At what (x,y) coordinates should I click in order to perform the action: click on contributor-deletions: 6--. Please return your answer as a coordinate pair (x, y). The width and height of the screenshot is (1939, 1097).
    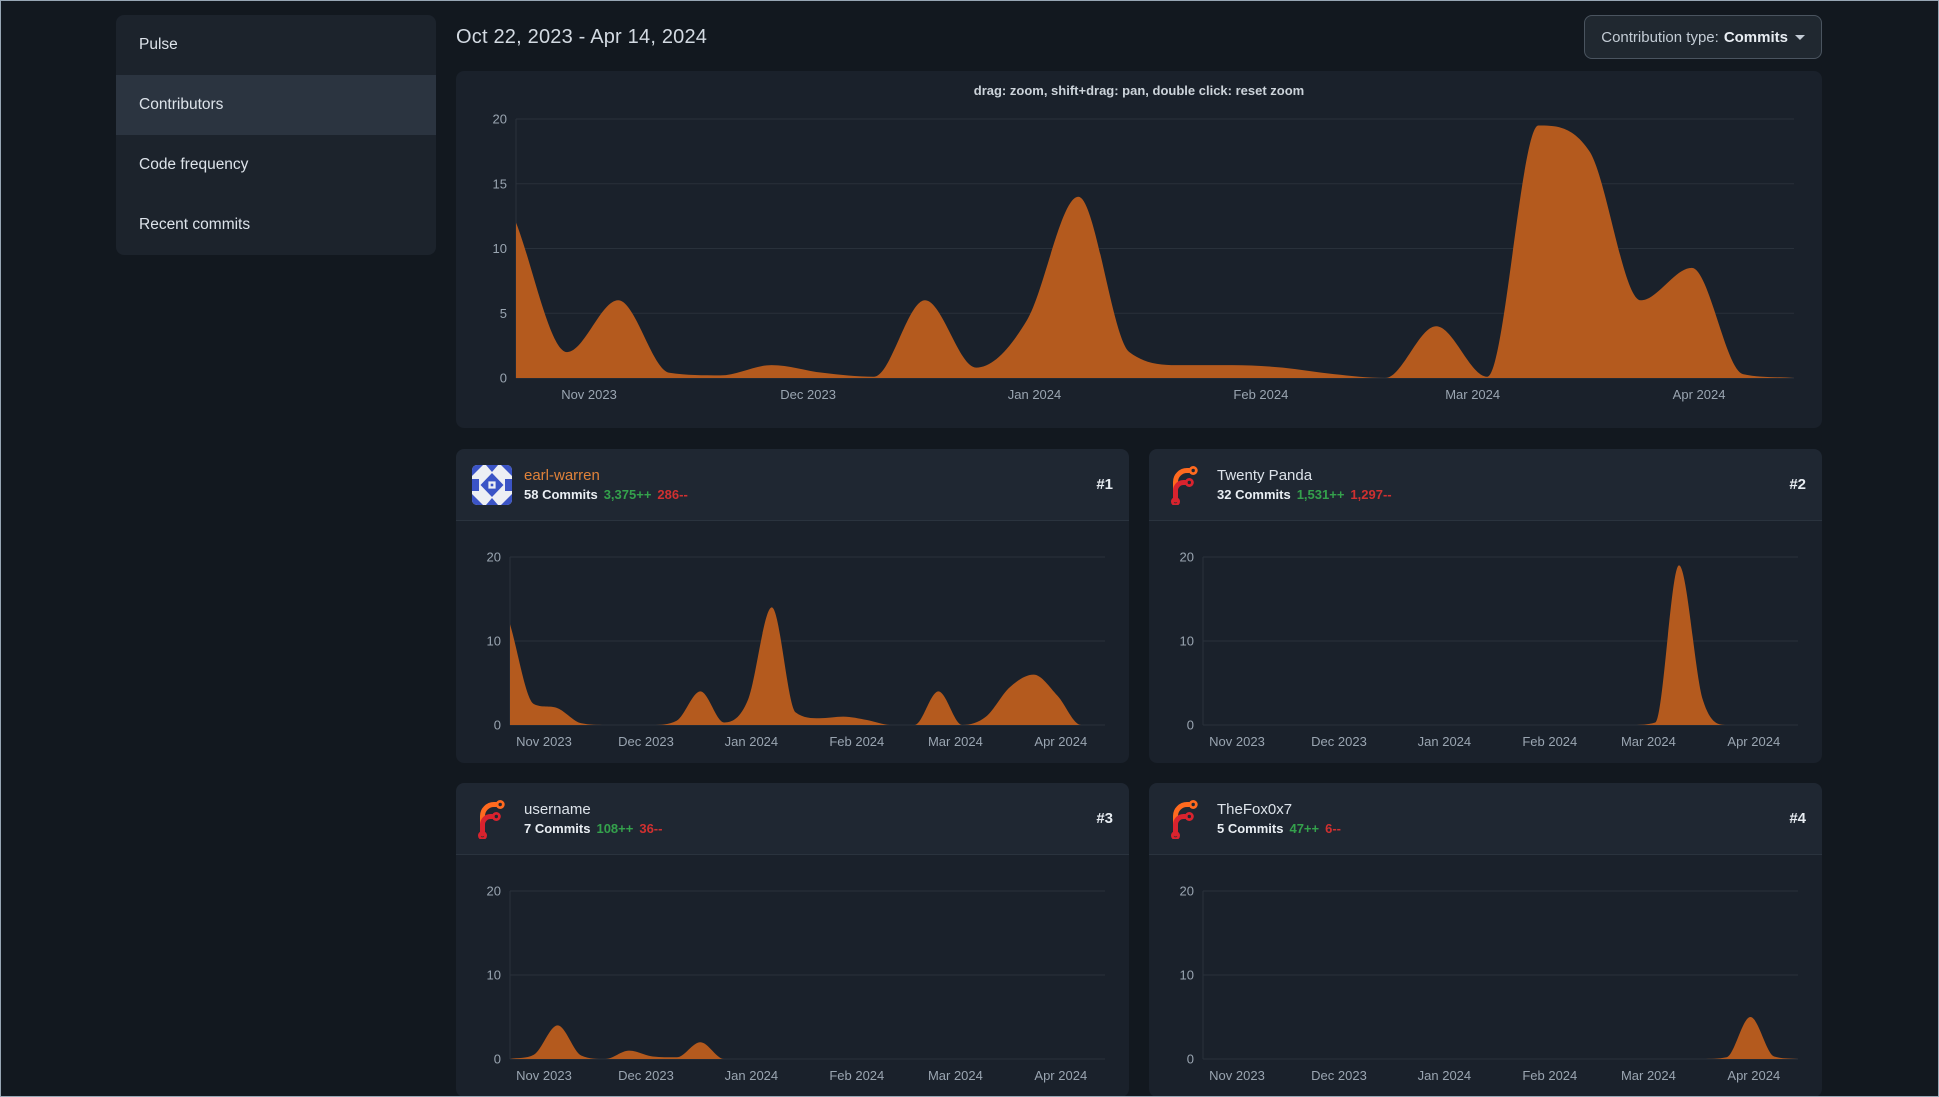
    Looking at the image, I should click on (1333, 828).